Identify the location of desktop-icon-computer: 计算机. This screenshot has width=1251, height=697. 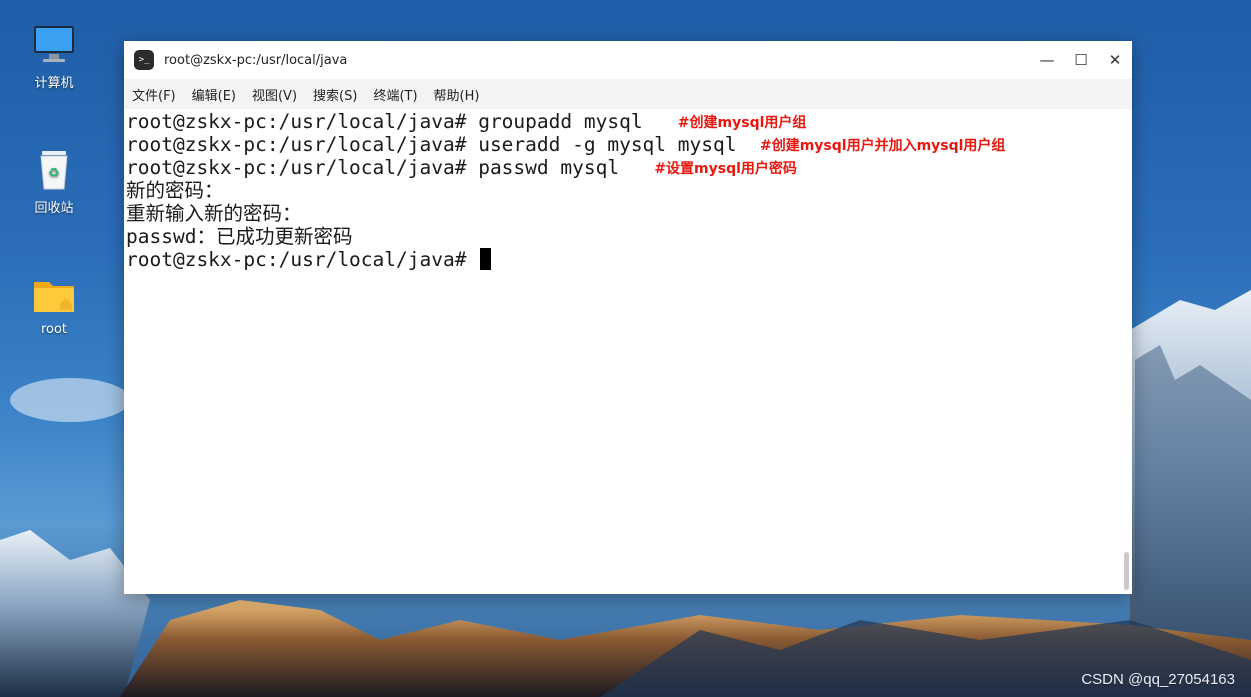
(54, 56).